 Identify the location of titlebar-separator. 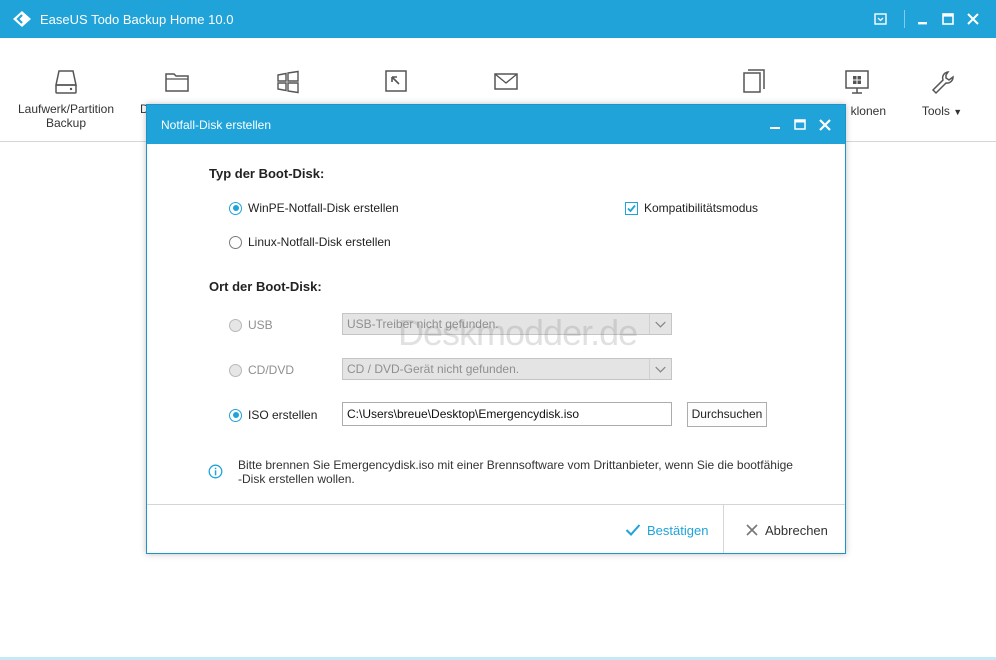
(904, 19).